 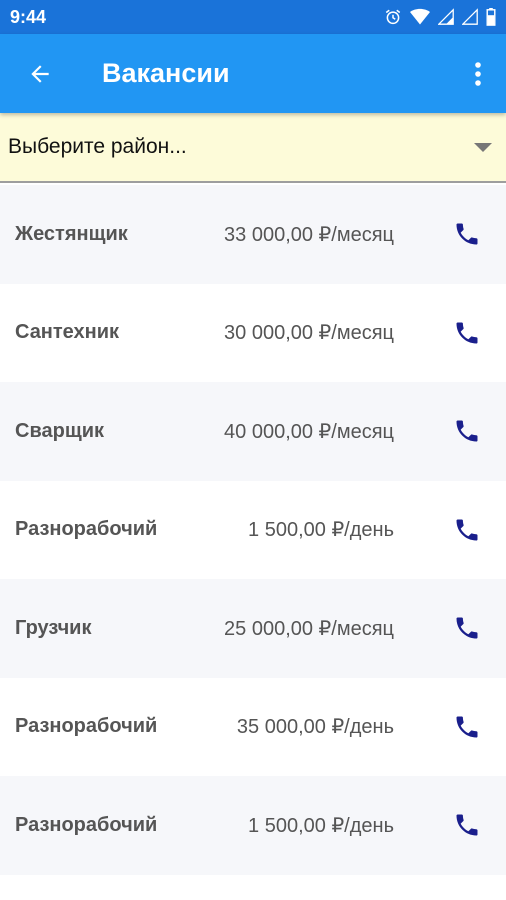 I want to click on arrow-left-icon, so click(x=40, y=73).